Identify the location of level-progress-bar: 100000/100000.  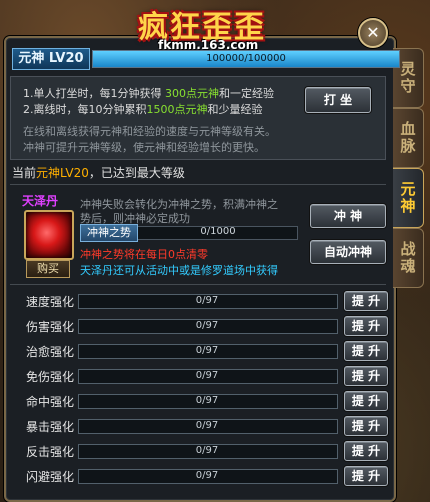
(246, 59).